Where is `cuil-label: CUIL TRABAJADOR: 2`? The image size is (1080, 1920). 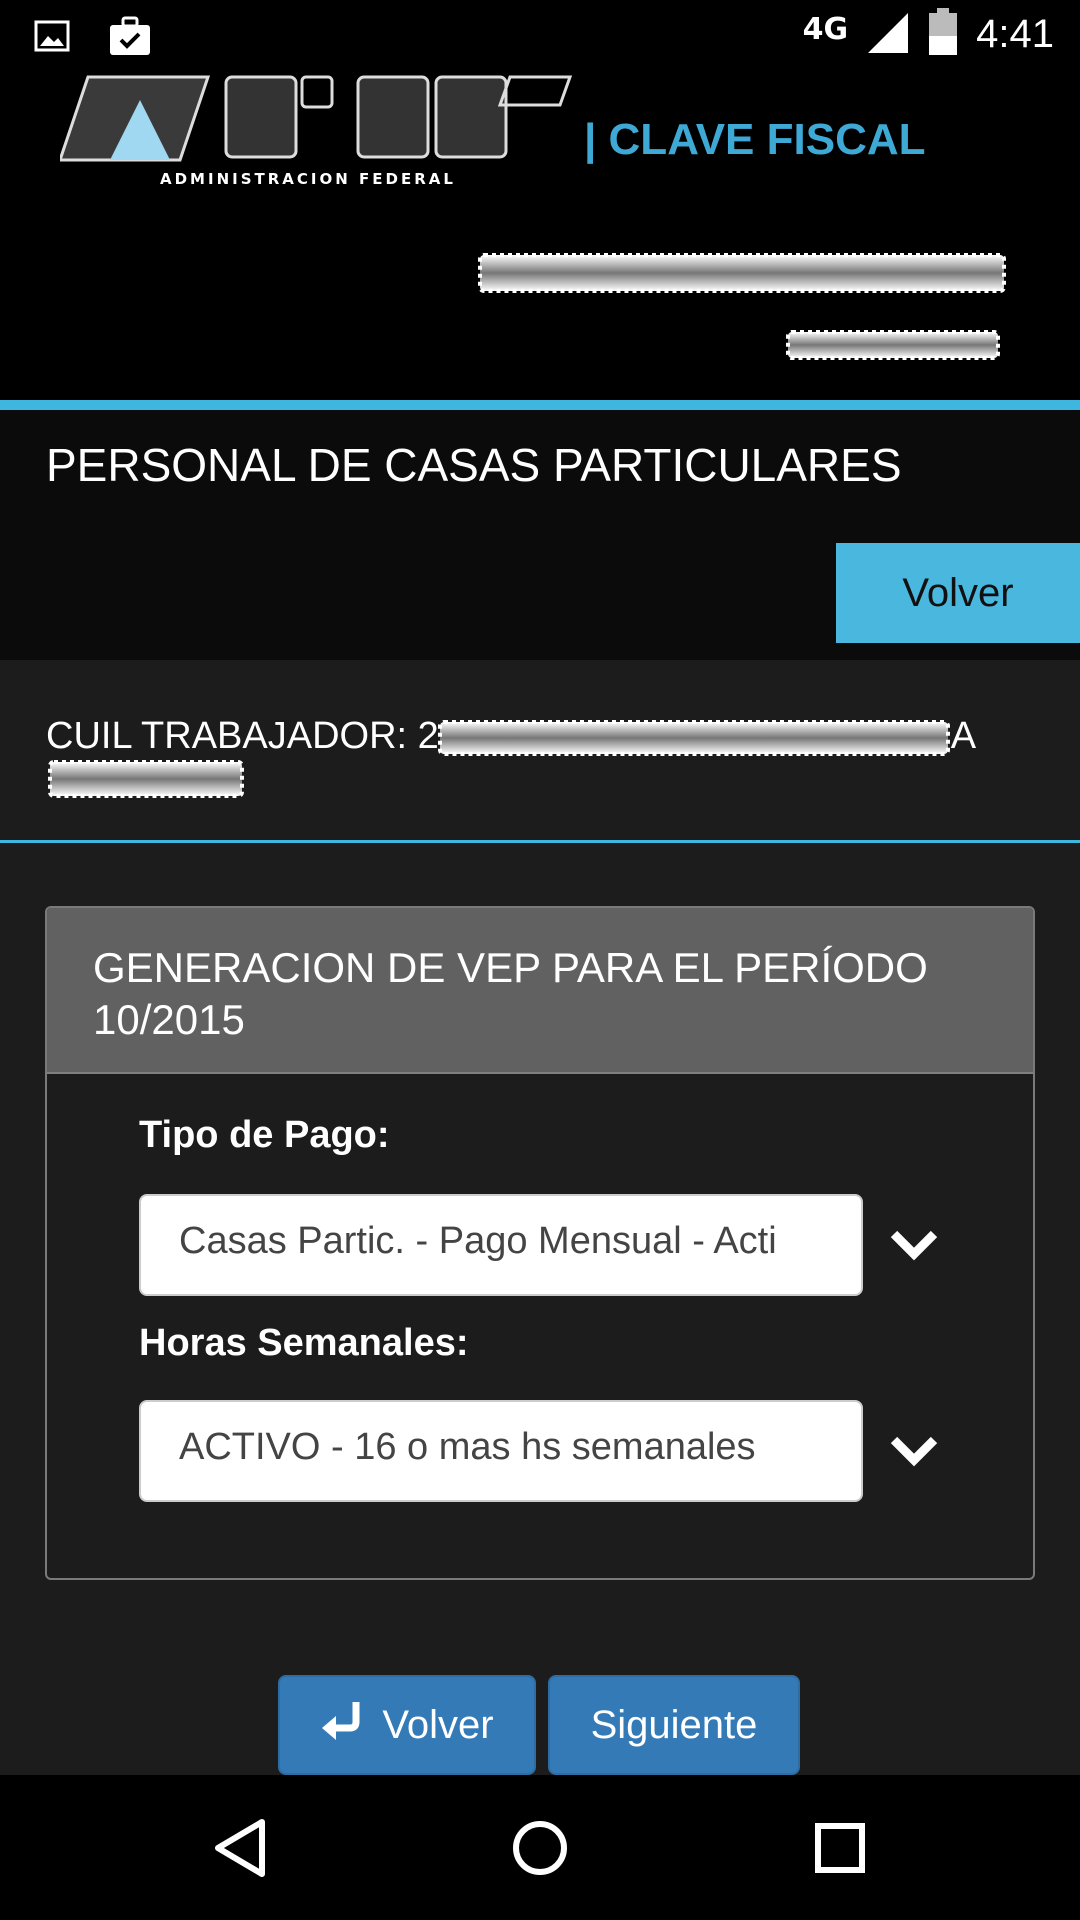
cuil-label: CUIL TRABAJADOR: 2 is located at coordinates (242, 736).